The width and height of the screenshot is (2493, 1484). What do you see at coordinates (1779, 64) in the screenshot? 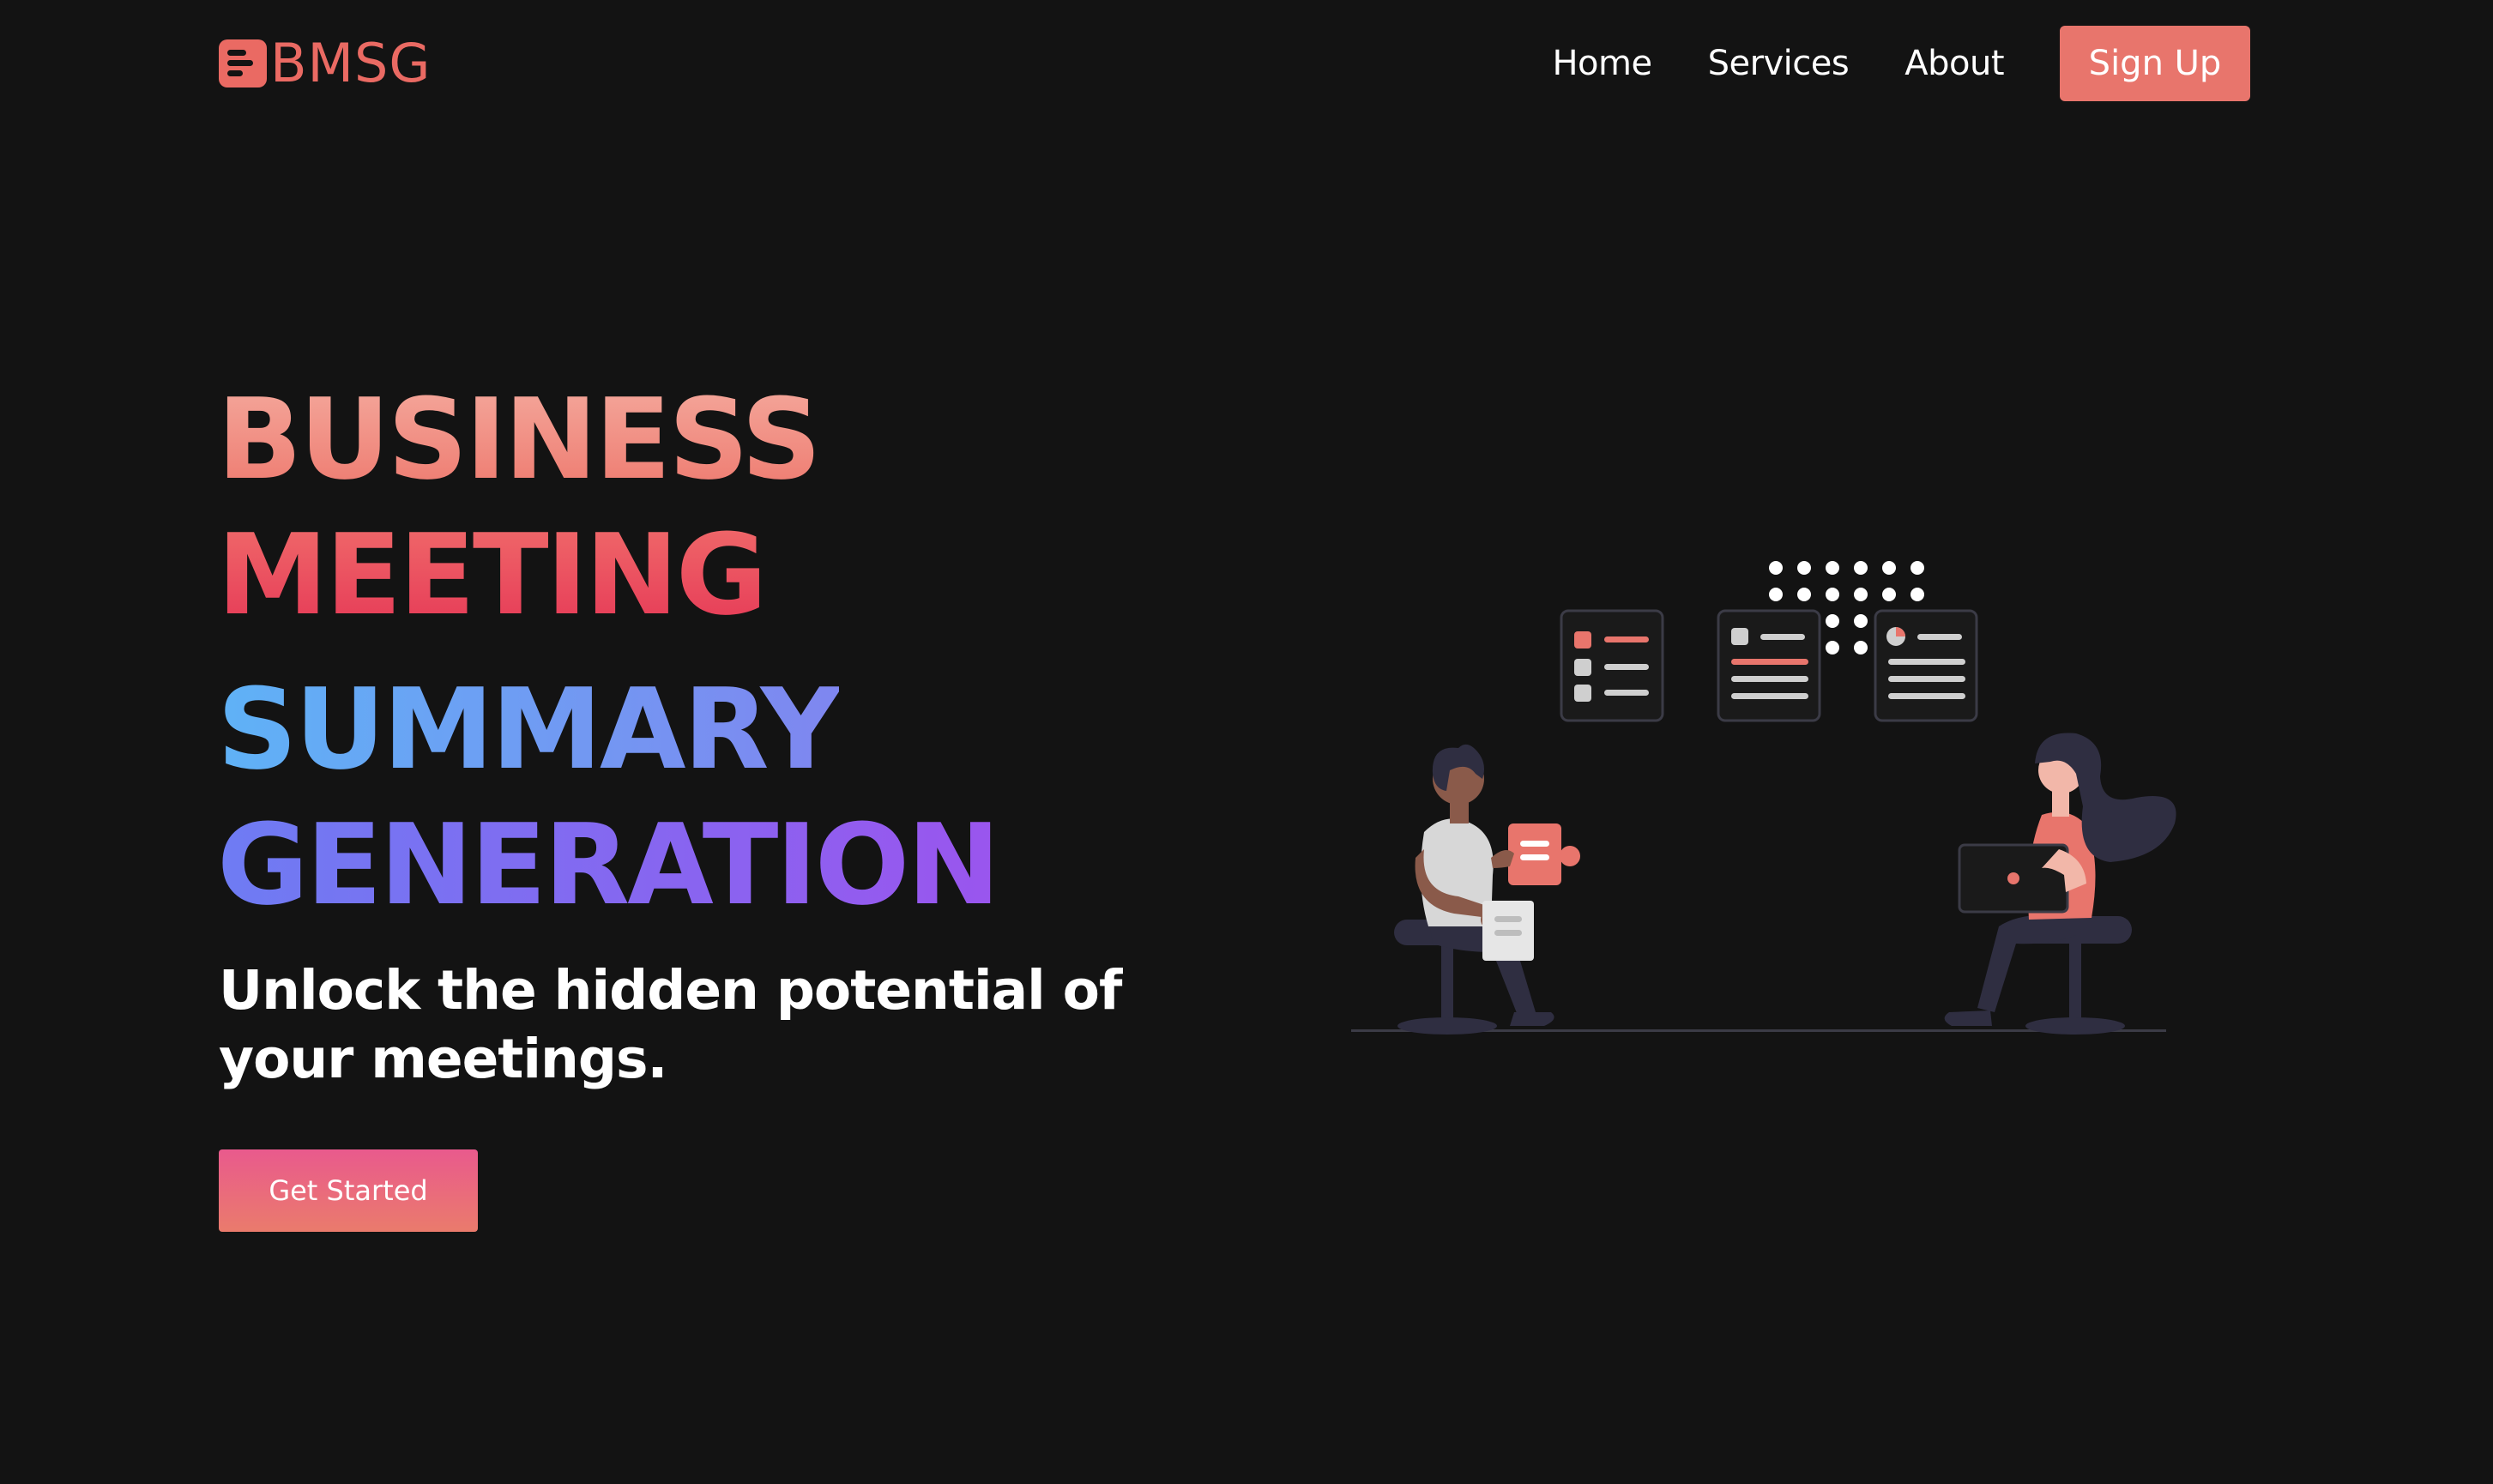
I see `nav-link-services: Services` at bounding box center [1779, 64].